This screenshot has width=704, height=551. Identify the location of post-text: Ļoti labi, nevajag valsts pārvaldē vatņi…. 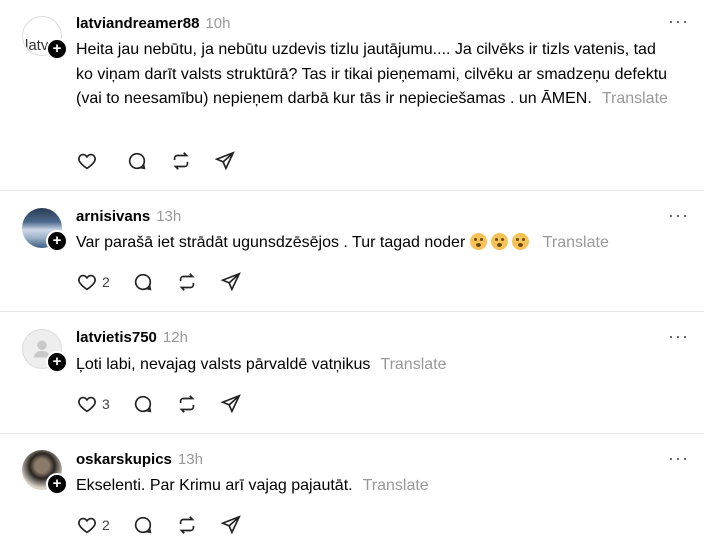
(261, 364).